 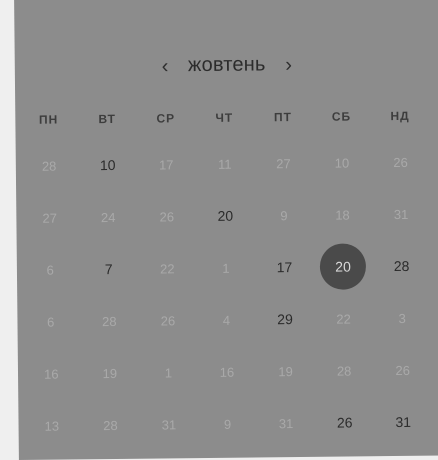 What do you see at coordinates (48, 119) in the screenshot?
I see `weekday-label: ПН` at bounding box center [48, 119].